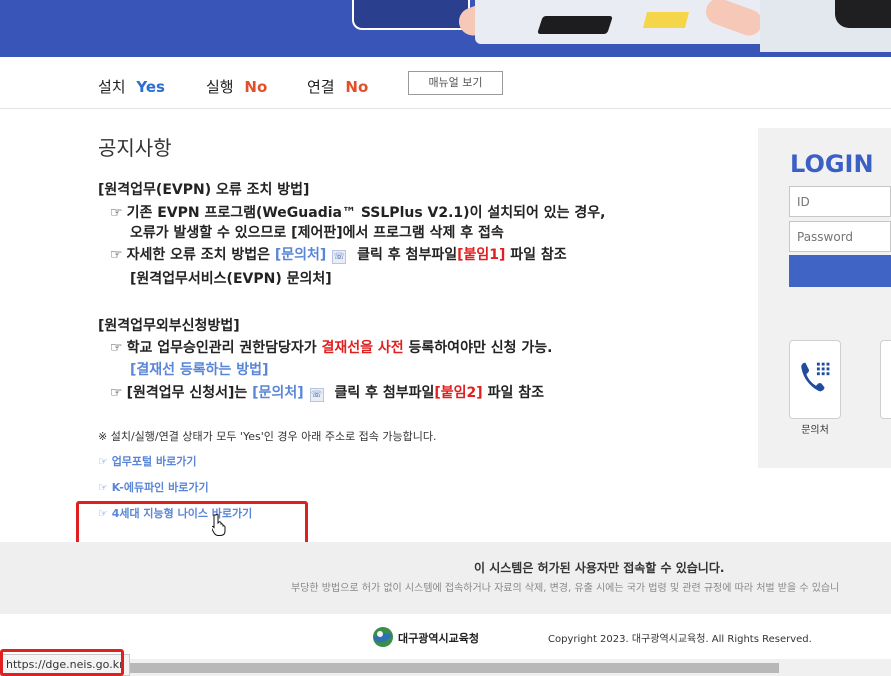 The image size is (891, 676). I want to click on secondary-menu-button, so click(885, 379).